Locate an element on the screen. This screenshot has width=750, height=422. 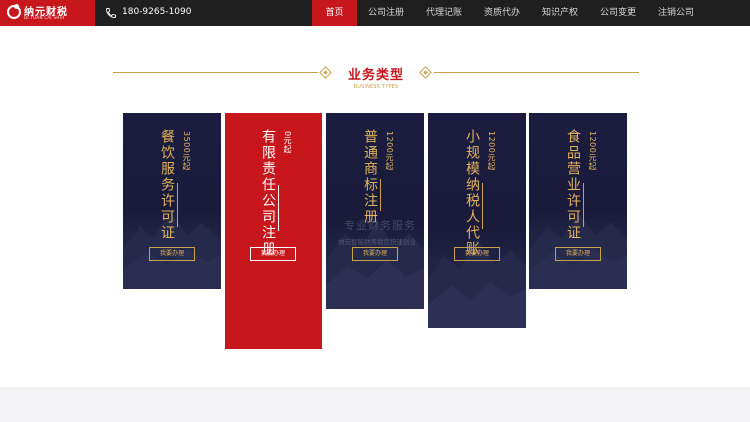
footer-band is located at coordinates (375, 404).